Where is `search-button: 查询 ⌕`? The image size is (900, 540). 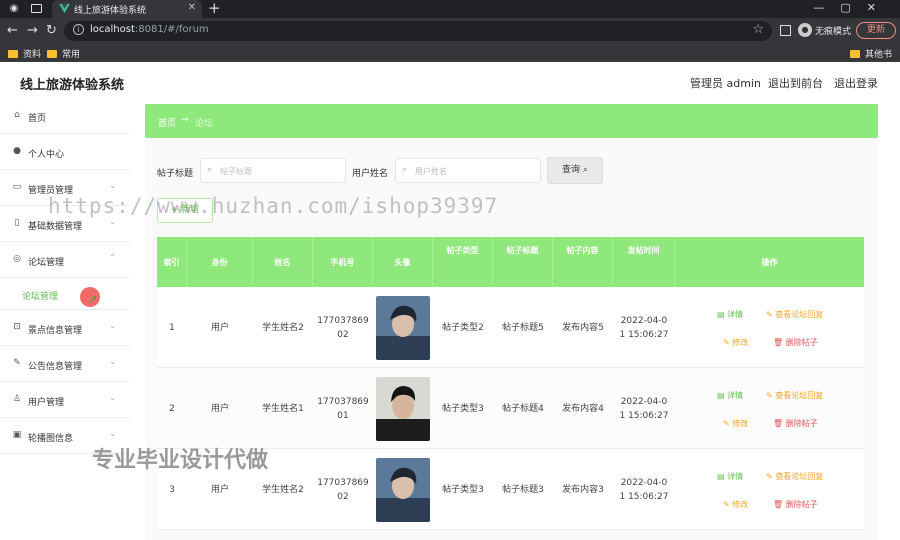 search-button: 查询 ⌕ is located at coordinates (575, 170).